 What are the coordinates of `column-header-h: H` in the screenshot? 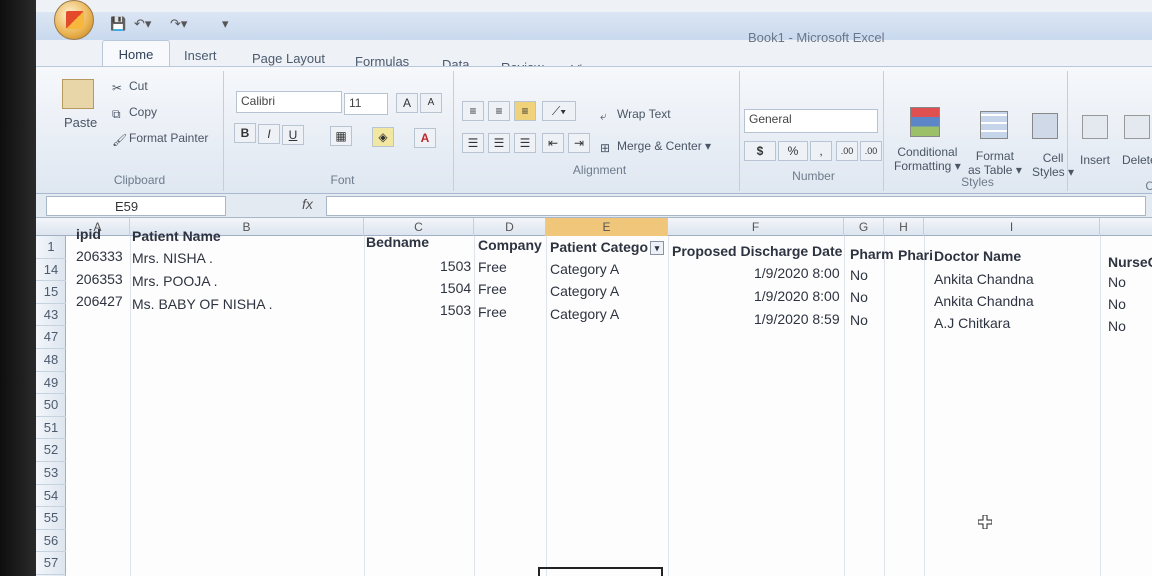 It's located at (904, 227).